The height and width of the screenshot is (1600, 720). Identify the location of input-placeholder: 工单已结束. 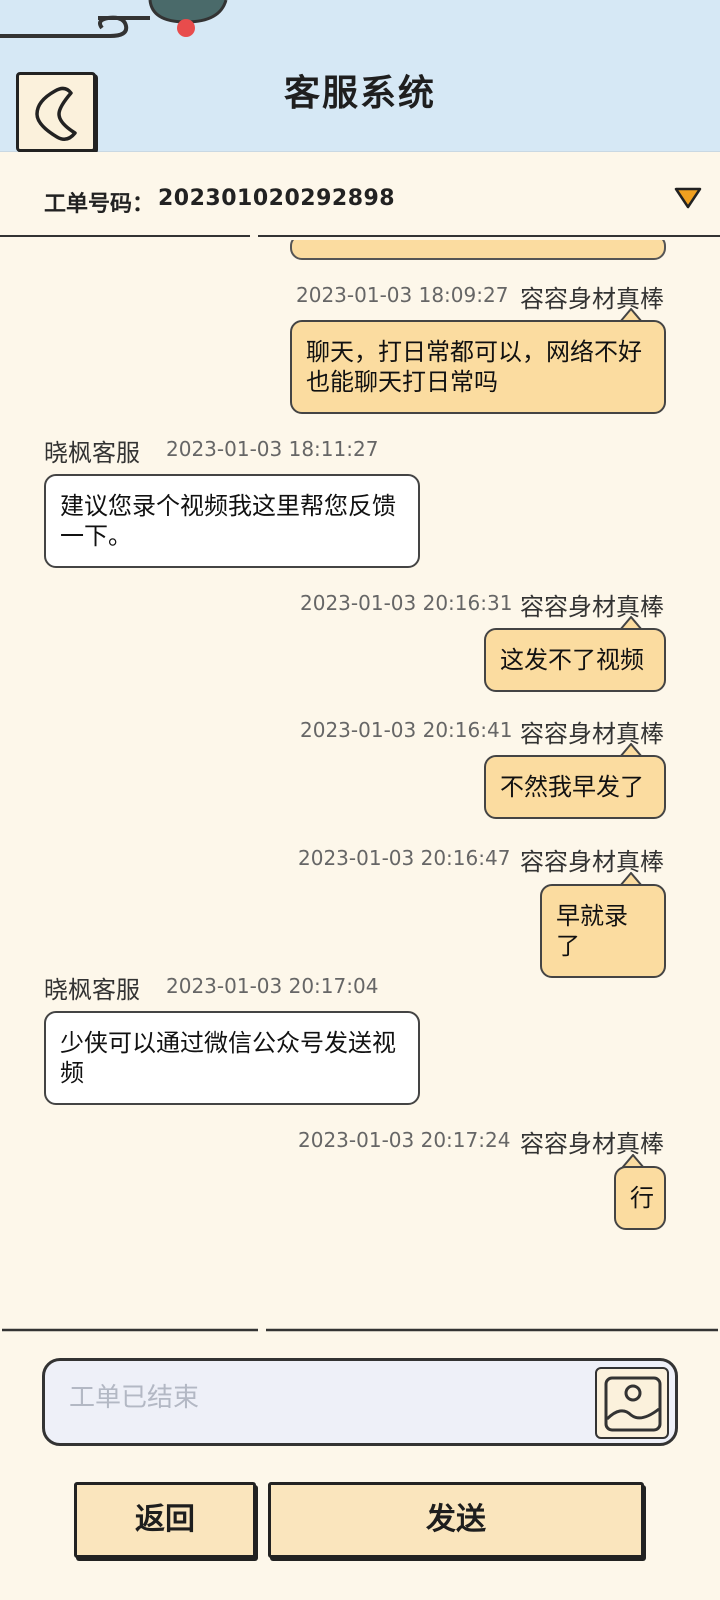
(134, 1398).